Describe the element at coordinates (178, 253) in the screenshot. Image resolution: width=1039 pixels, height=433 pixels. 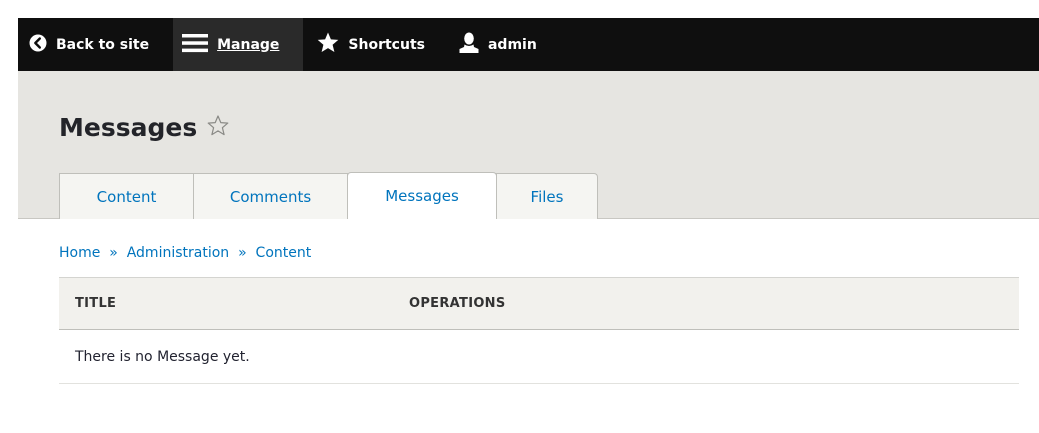
I see `breadcrumb-administration: Administration` at that location.